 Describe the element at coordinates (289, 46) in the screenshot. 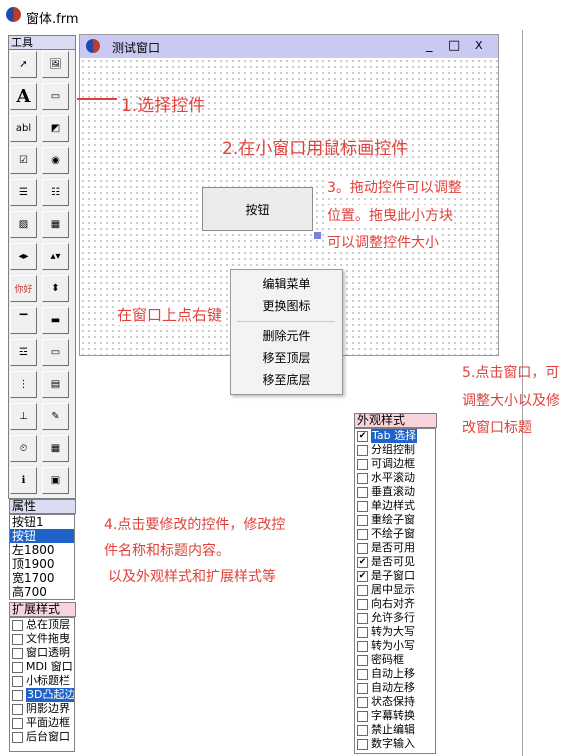

I see `design-form-titlebar: 测试窗口 _ □ X` at that location.